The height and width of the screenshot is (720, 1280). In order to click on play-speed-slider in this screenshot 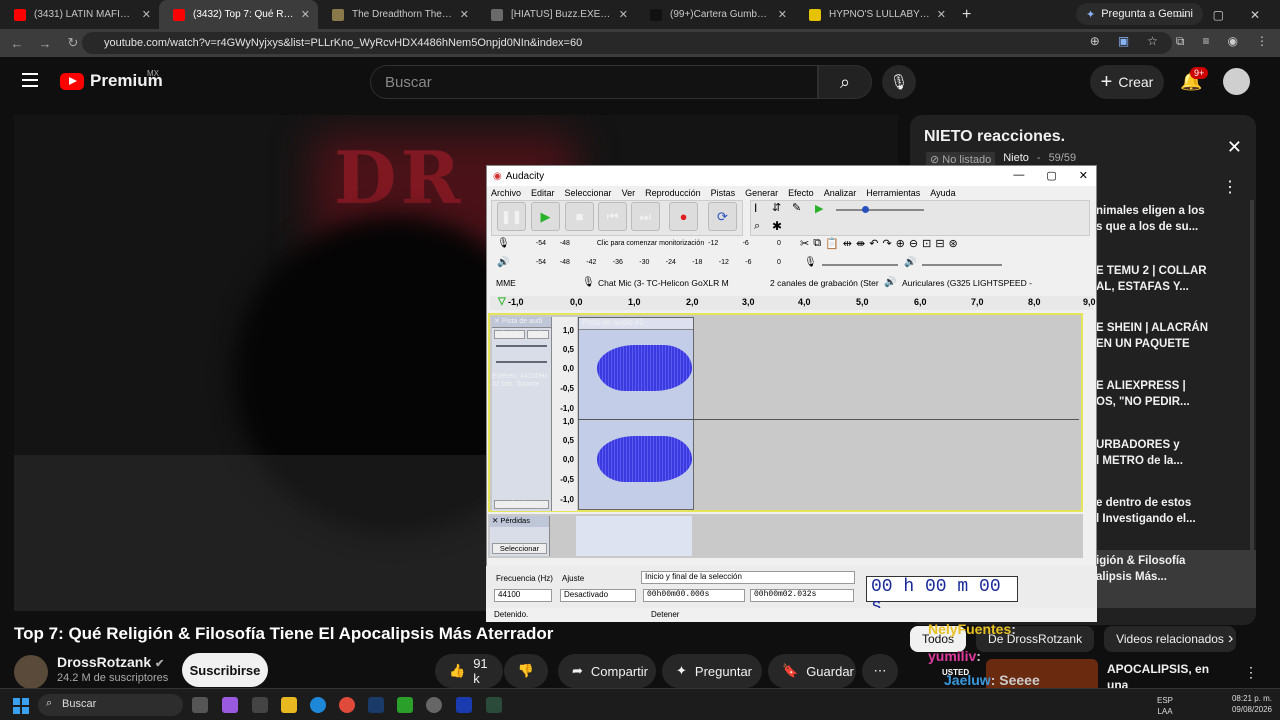, I will do `click(880, 210)`.